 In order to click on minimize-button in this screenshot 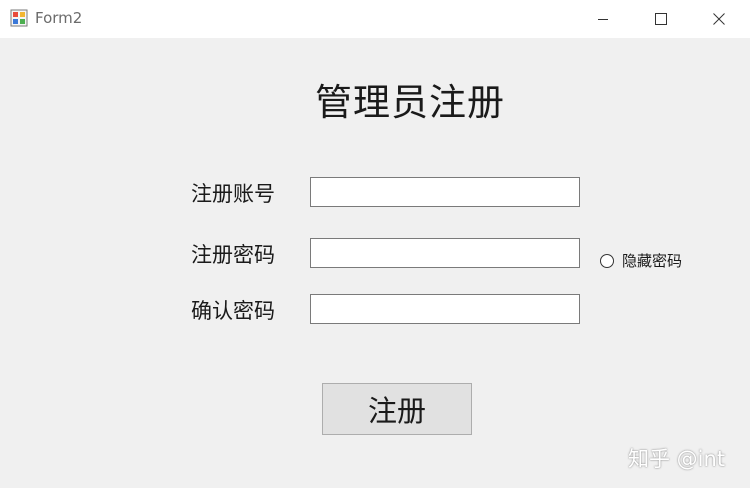, I will do `click(603, 19)`.